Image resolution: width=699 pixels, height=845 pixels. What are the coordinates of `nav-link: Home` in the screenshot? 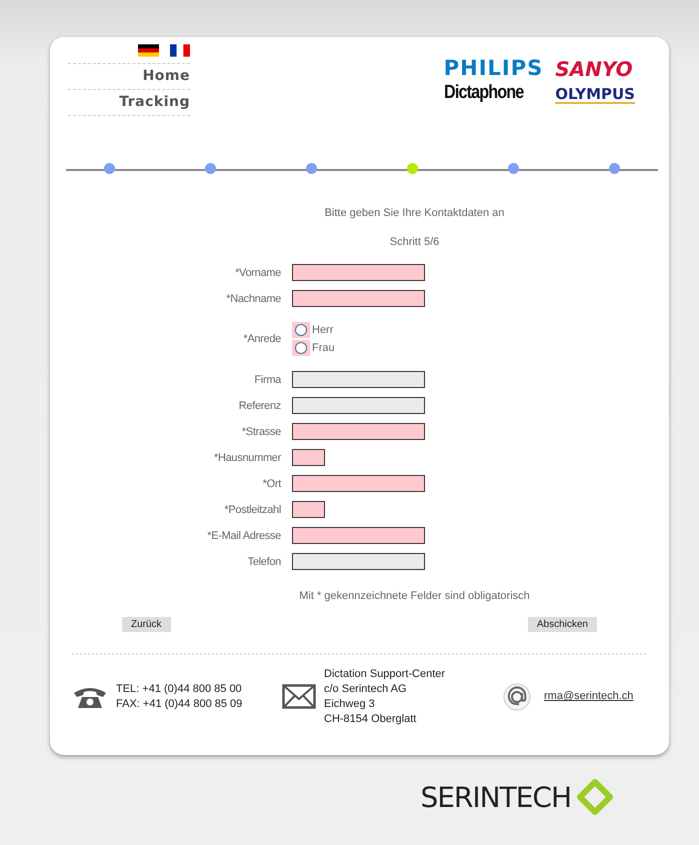 It's located at (166, 76).